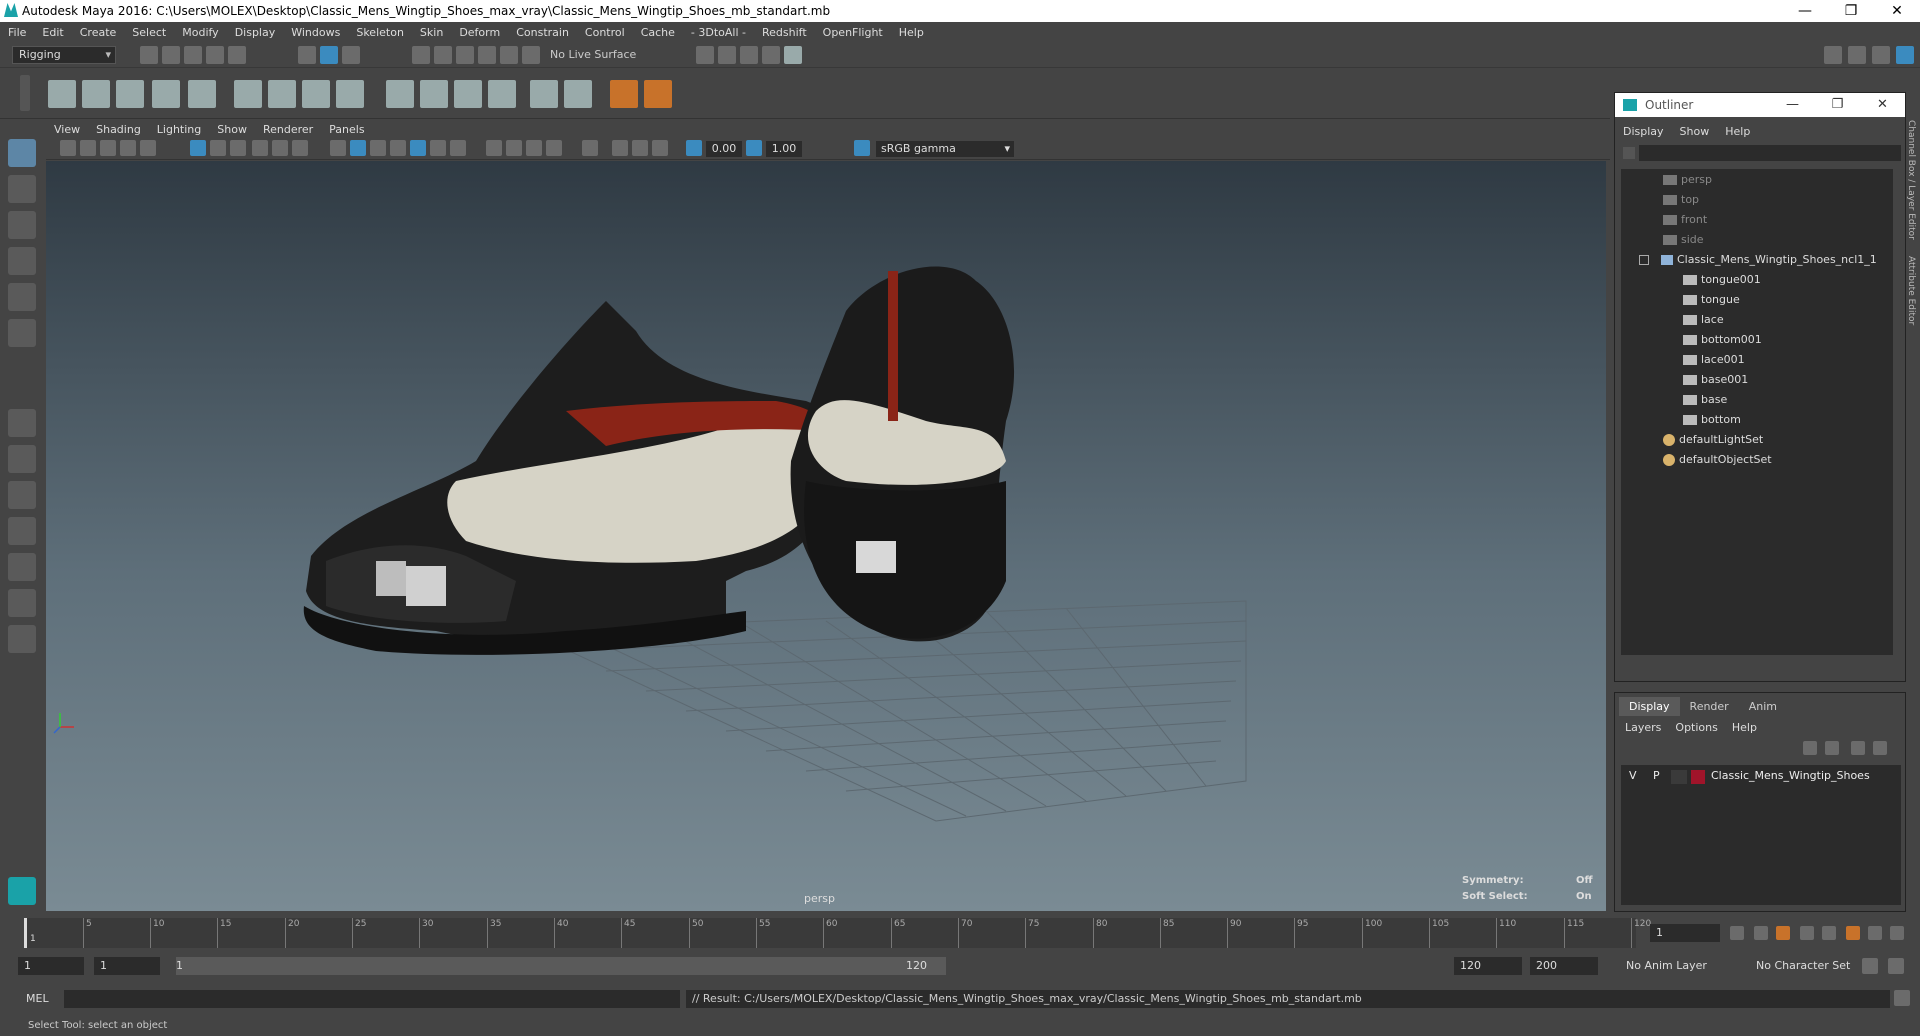 The width and height of the screenshot is (1920, 1036). Describe the element at coordinates (198, 148) in the screenshot. I see `grid-toggle-icon` at that location.